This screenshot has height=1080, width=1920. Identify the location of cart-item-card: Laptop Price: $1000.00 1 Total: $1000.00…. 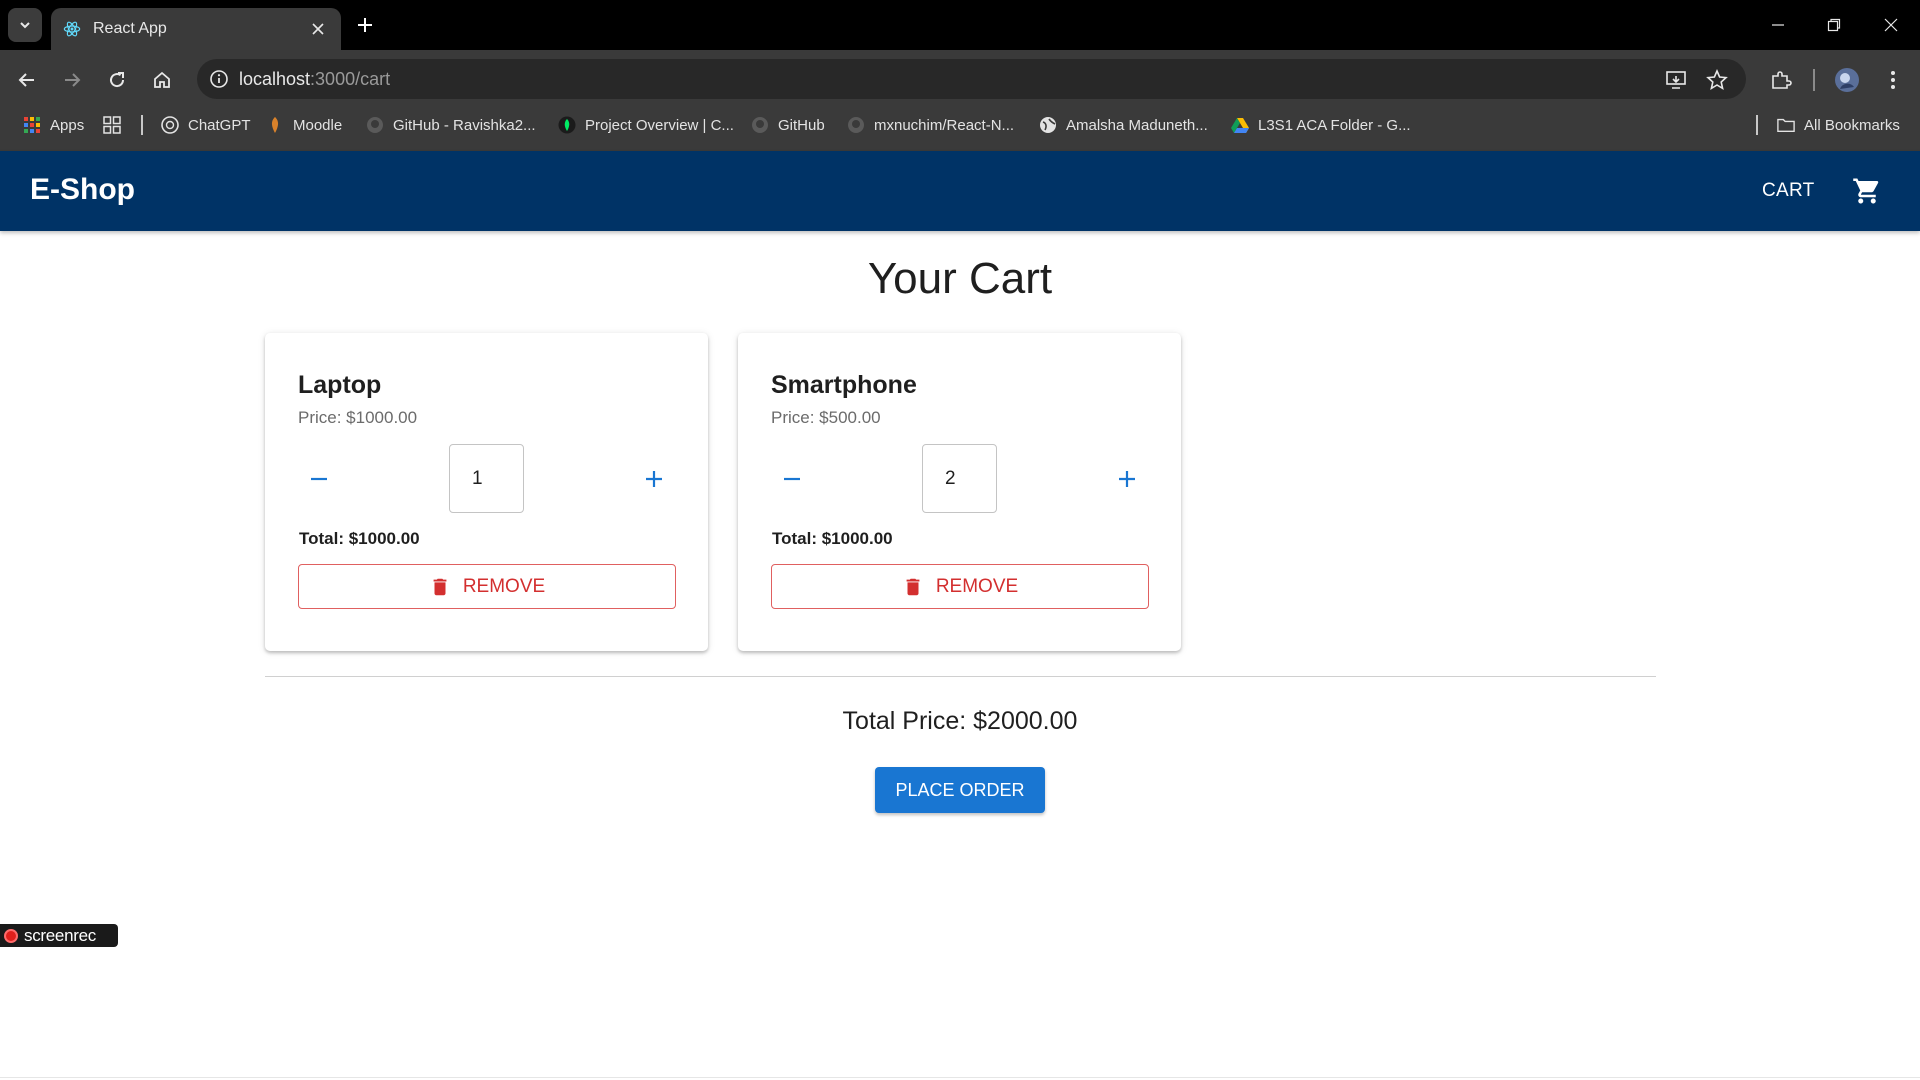
(486, 492).